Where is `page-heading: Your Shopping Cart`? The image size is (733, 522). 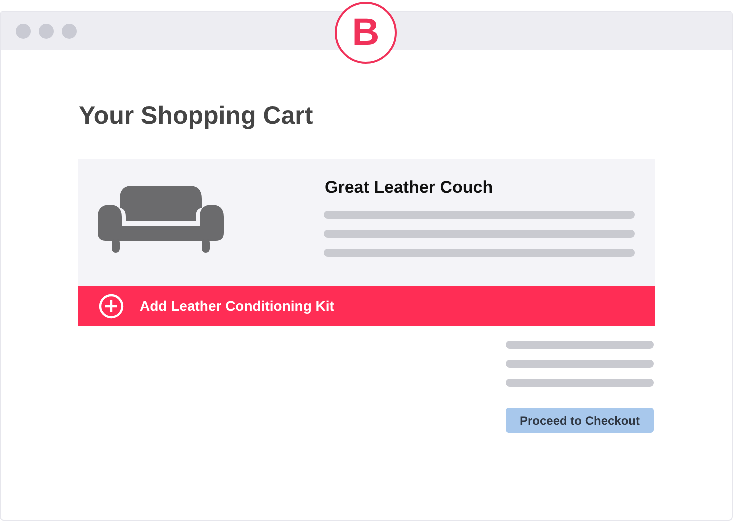 page-heading: Your Shopping Cart is located at coordinates (196, 116).